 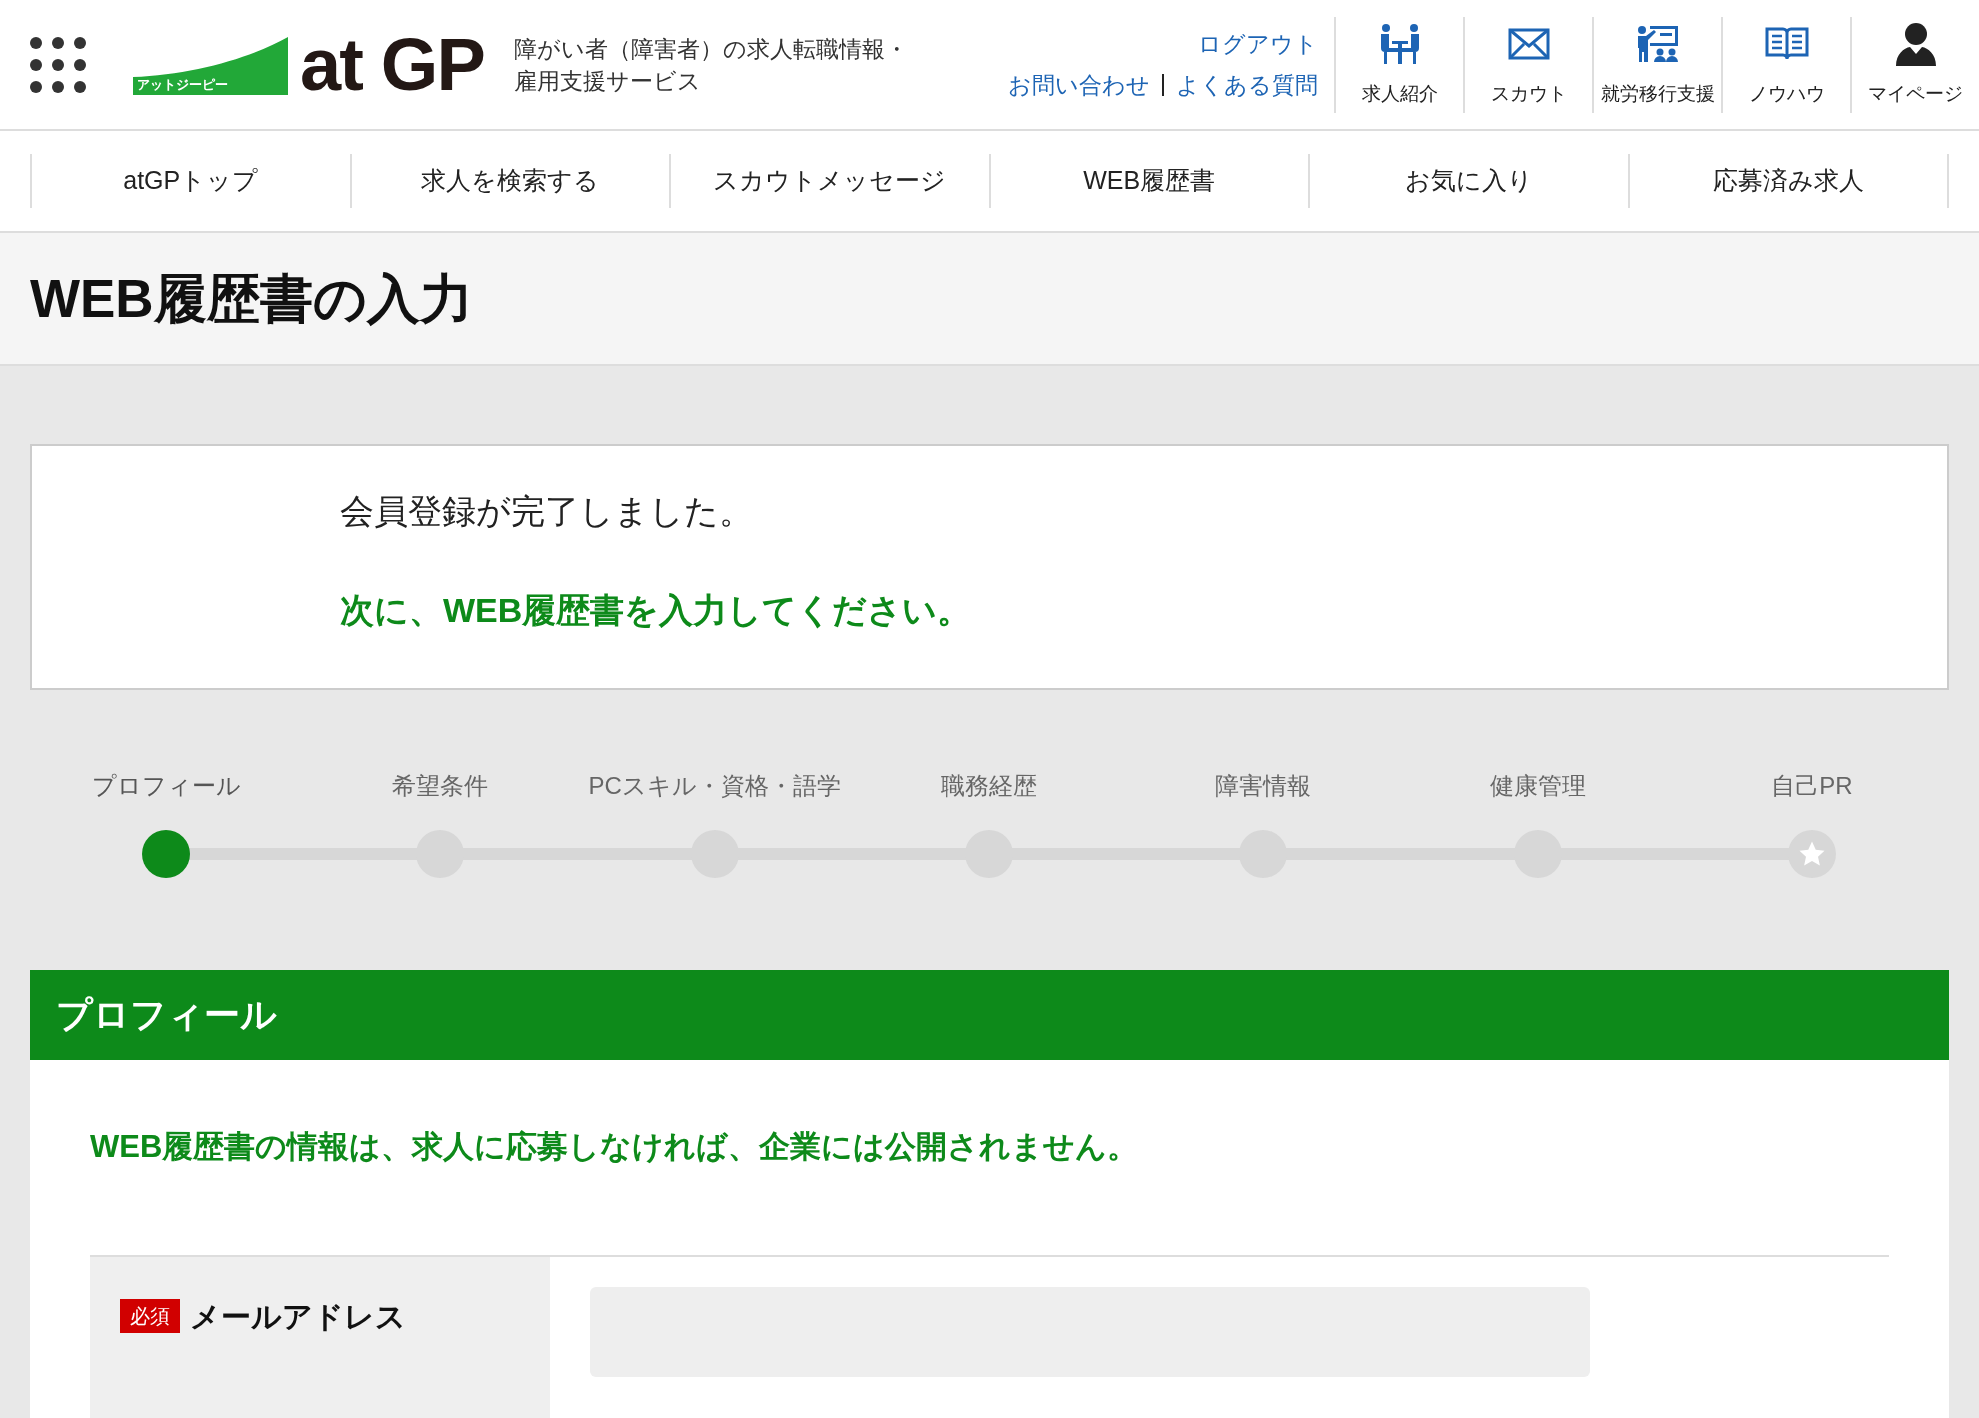 What do you see at coordinates (547, 511) in the screenshot?
I see `notice-message: 会員登録が完了しました。` at bounding box center [547, 511].